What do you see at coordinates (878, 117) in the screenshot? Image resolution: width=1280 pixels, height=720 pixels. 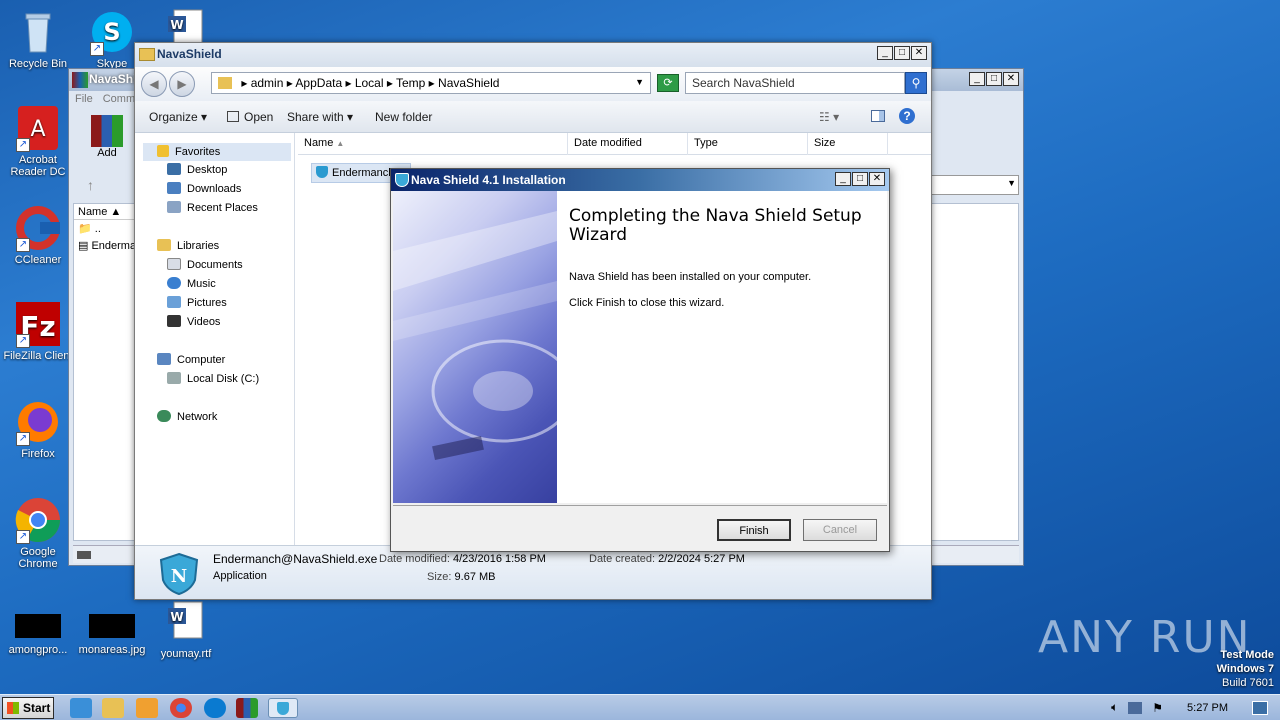 I see `preview-pane-icon` at bounding box center [878, 117].